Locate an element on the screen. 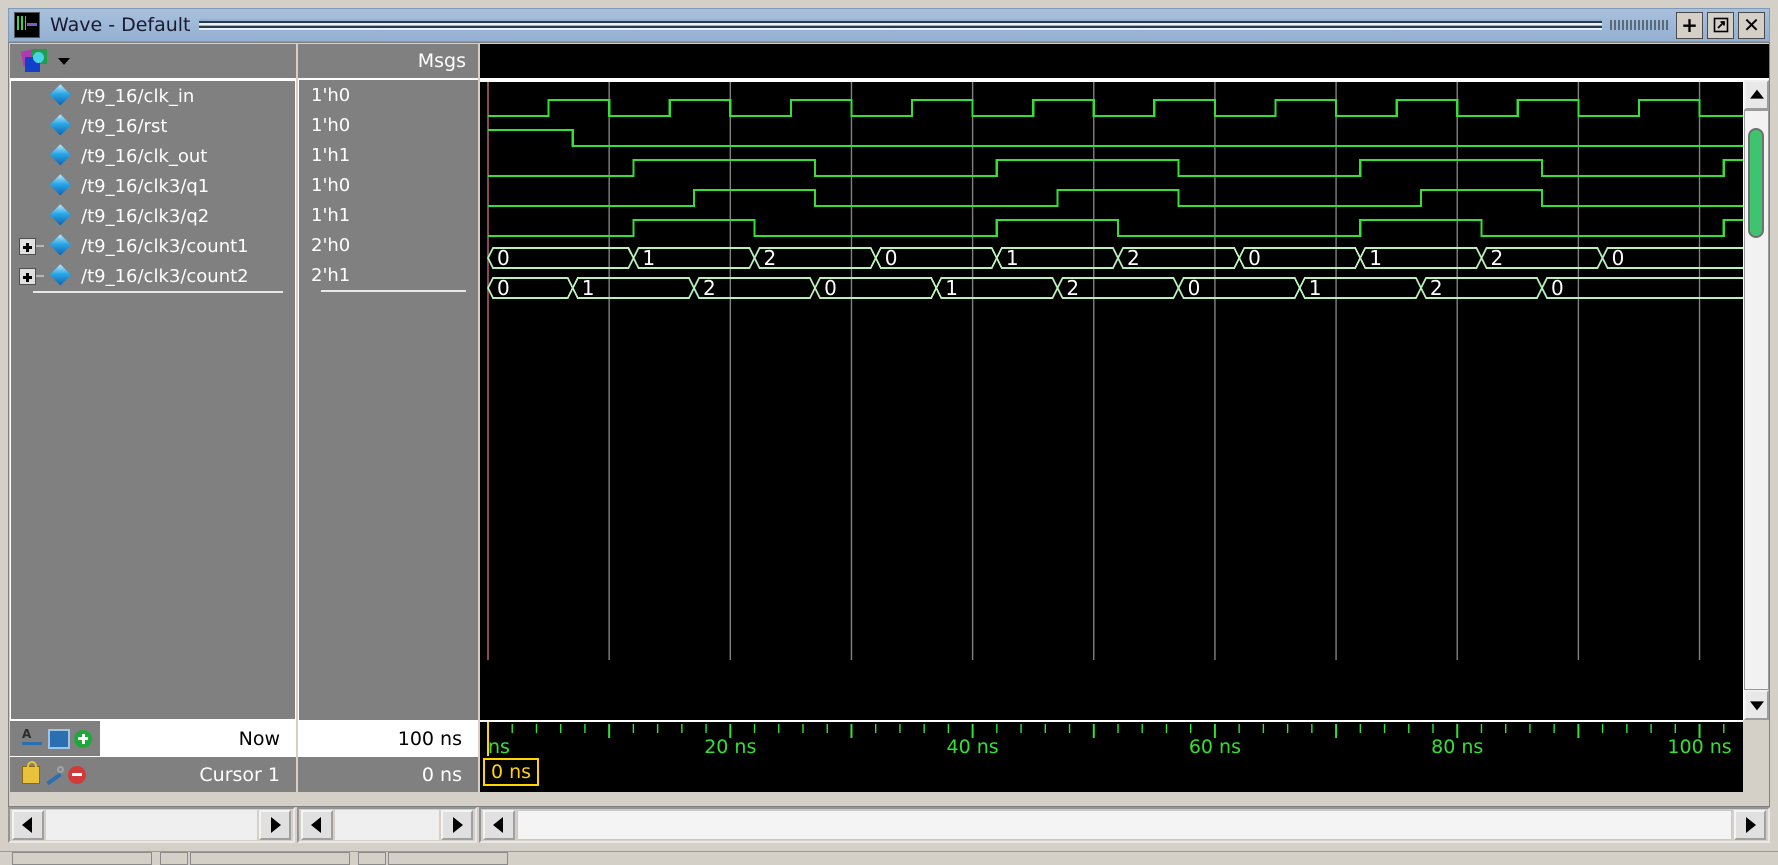 The image size is (1778, 865). chevron-down-icon is located at coordinates (64, 61).